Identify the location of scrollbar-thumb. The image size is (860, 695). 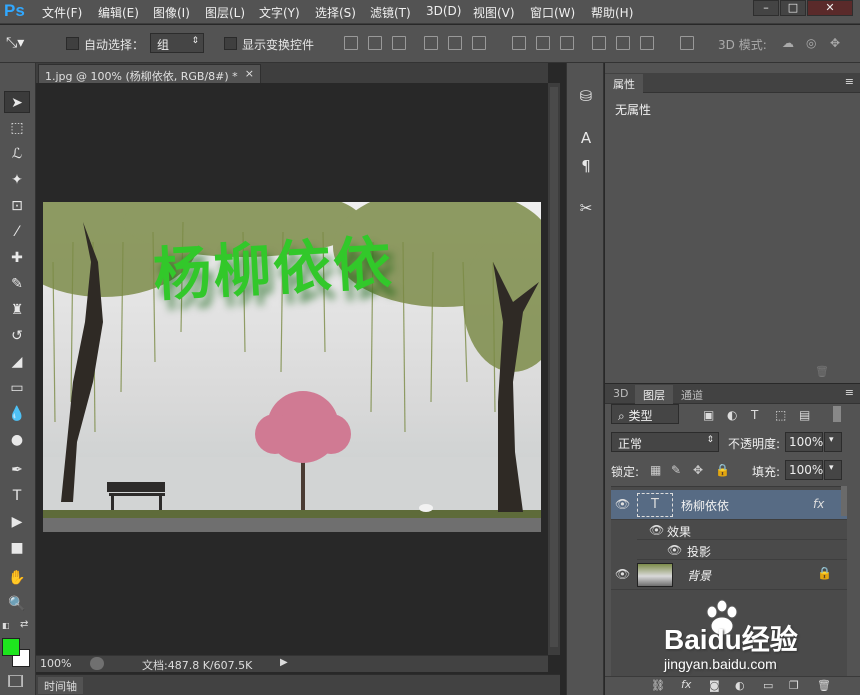
(554, 367).